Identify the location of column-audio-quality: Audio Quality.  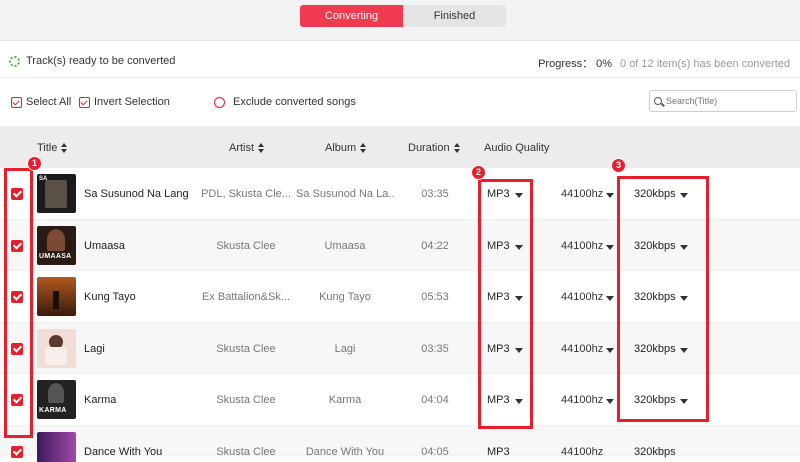
(516, 148).